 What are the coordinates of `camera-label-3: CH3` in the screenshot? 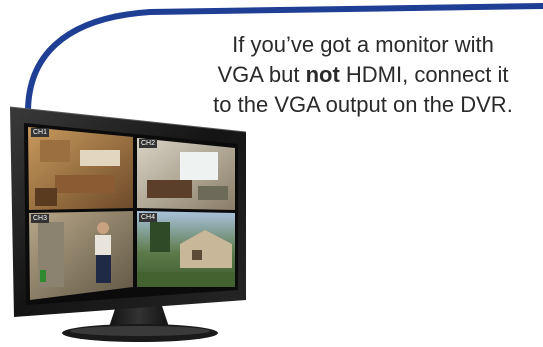 It's located at (40, 218).